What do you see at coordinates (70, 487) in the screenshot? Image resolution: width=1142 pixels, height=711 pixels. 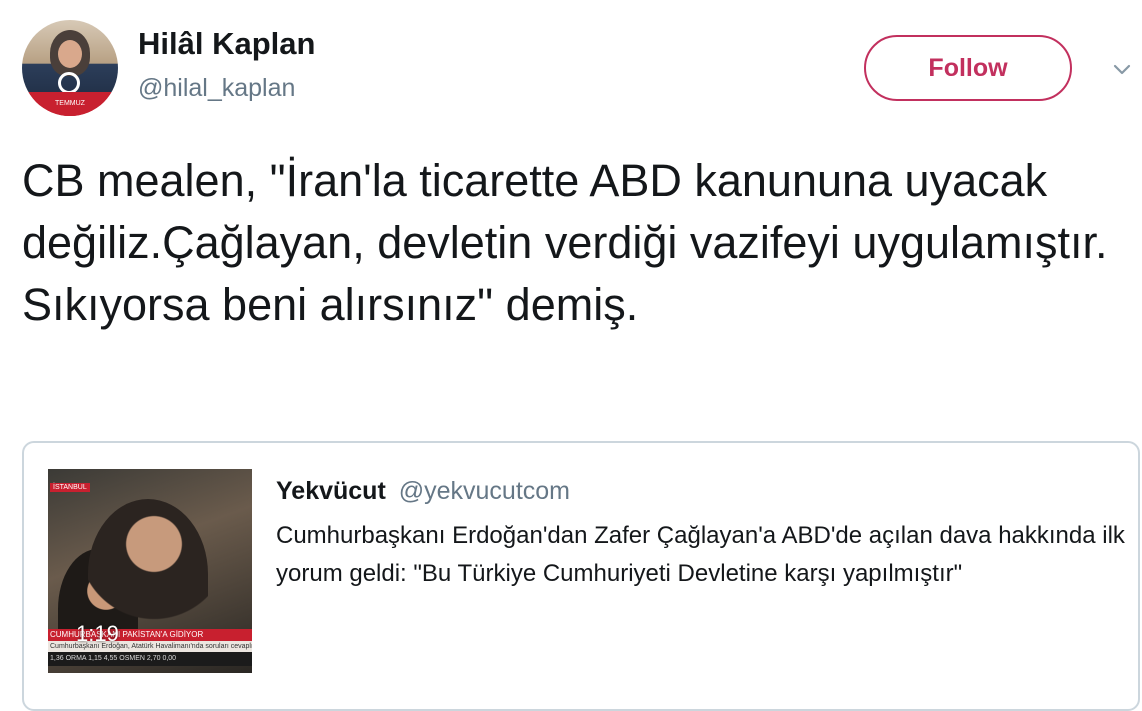 I see `thumbnail-location-tag: İSTANBUL` at bounding box center [70, 487].